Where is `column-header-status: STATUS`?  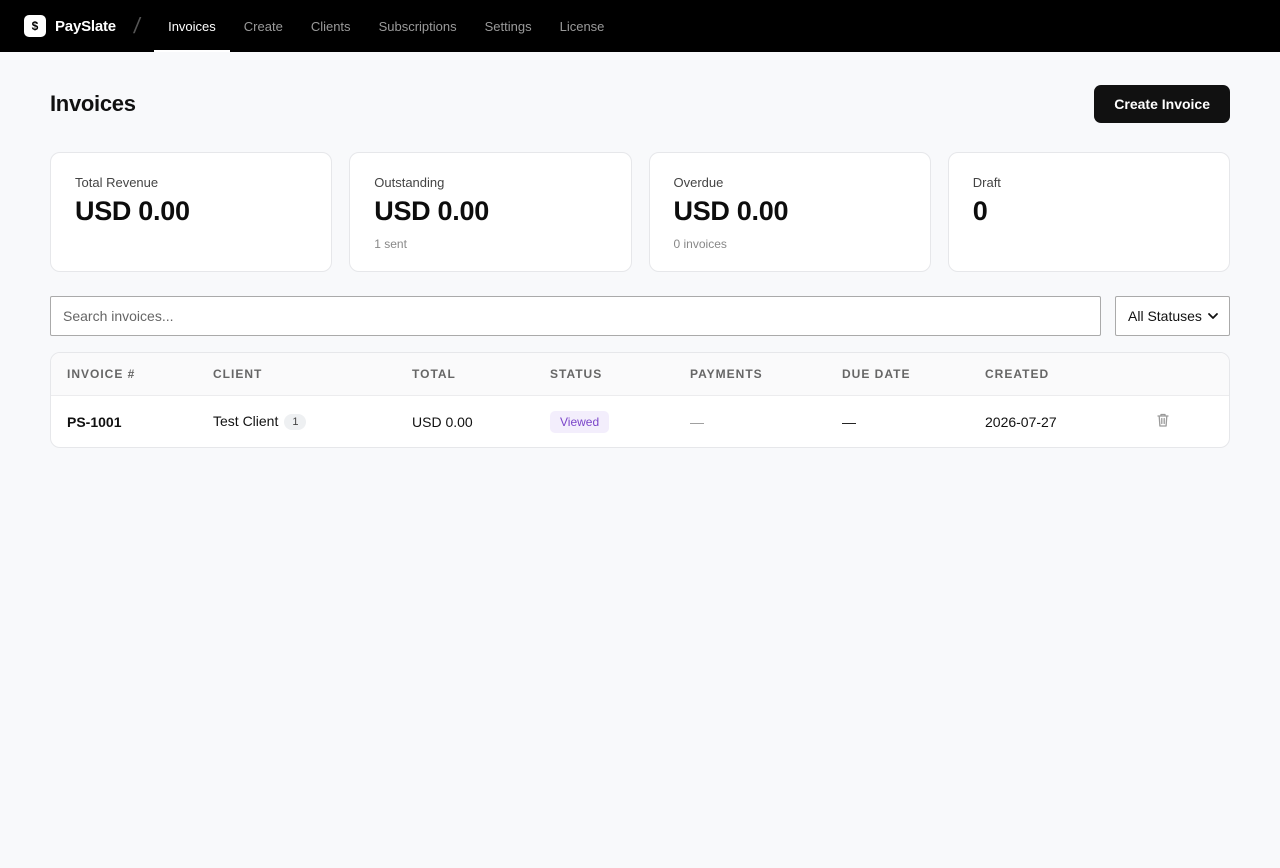
column-header-status: STATUS is located at coordinates (620, 374).